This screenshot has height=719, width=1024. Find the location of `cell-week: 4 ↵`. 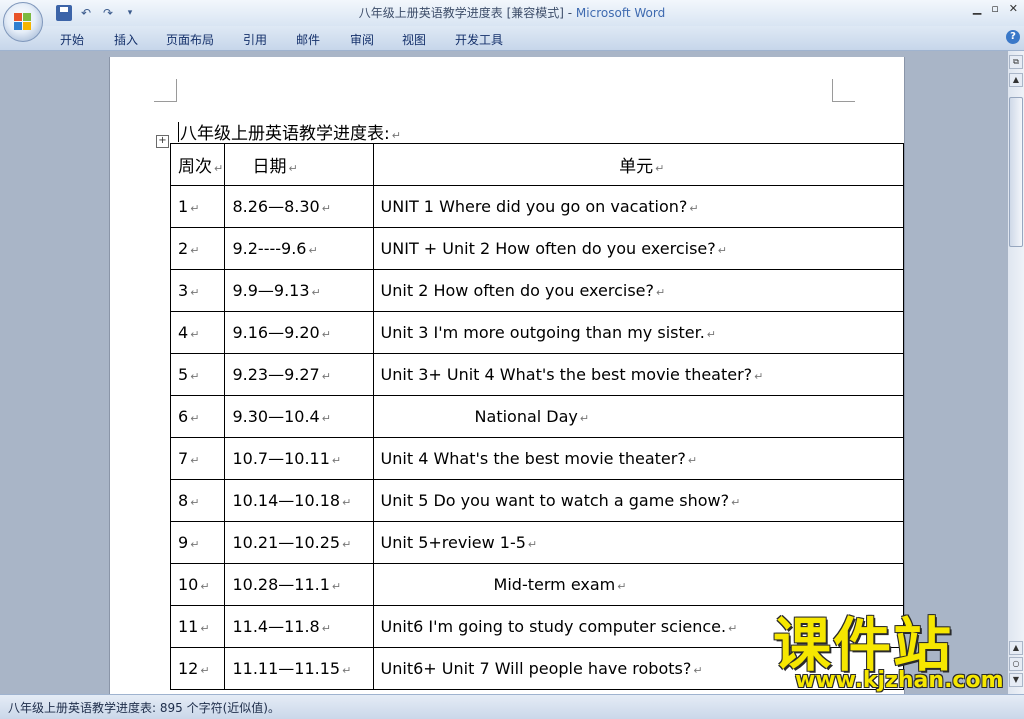

cell-week: 4 ↵ is located at coordinates (197, 332).